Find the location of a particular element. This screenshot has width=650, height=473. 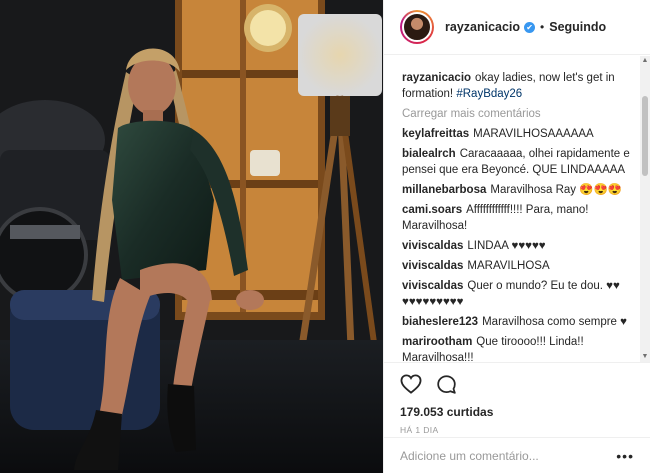

load-more-comments-button: Carregar mais comentários is located at coordinates (519, 114).